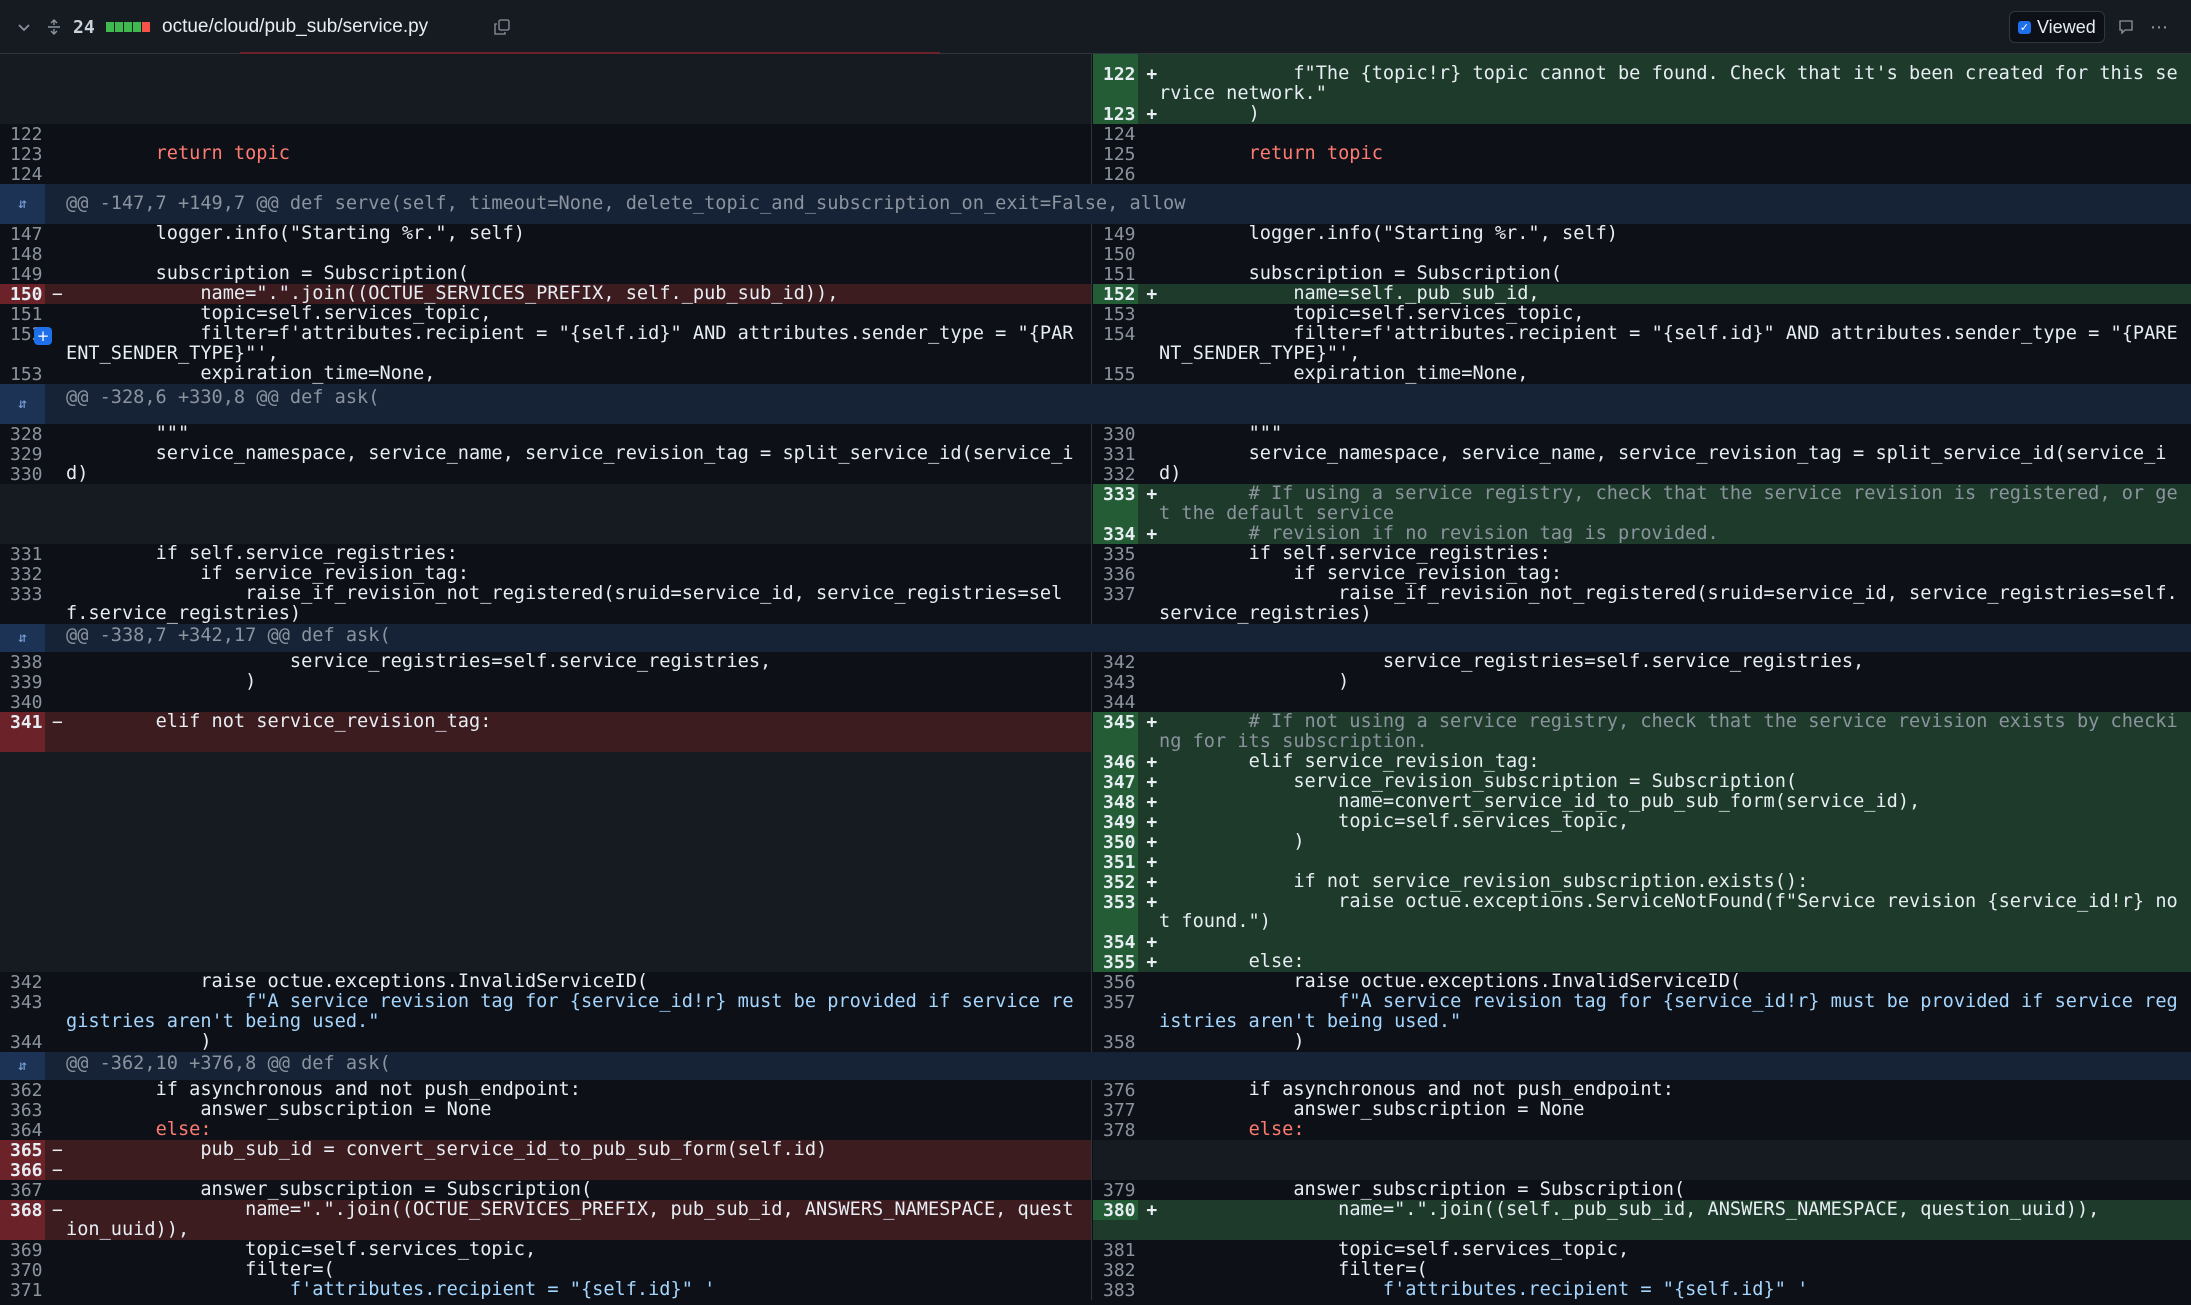 This screenshot has height=1305, width=2191. Describe the element at coordinates (1119, 334) in the screenshot. I see `line-number: 154` at that location.